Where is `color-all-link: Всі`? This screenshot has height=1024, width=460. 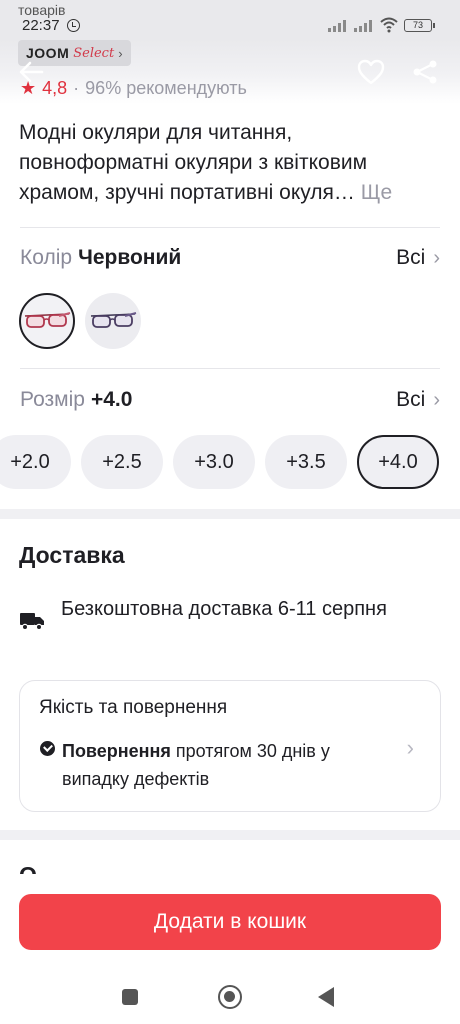 color-all-link: Всі is located at coordinates (410, 258).